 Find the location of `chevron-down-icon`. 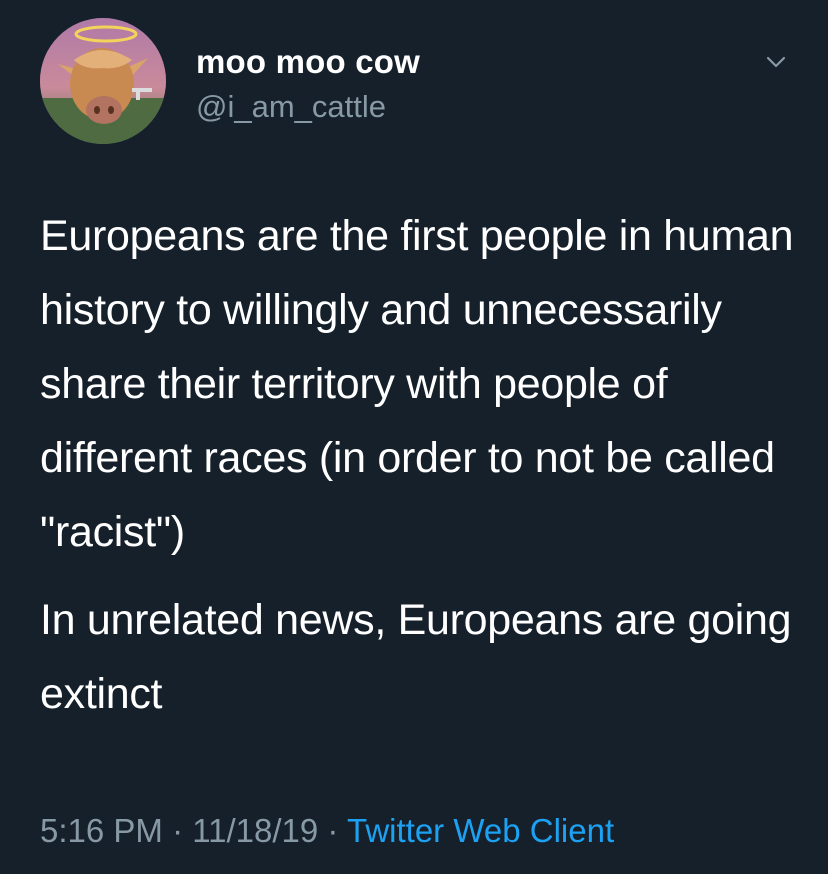

chevron-down-icon is located at coordinates (776, 62).